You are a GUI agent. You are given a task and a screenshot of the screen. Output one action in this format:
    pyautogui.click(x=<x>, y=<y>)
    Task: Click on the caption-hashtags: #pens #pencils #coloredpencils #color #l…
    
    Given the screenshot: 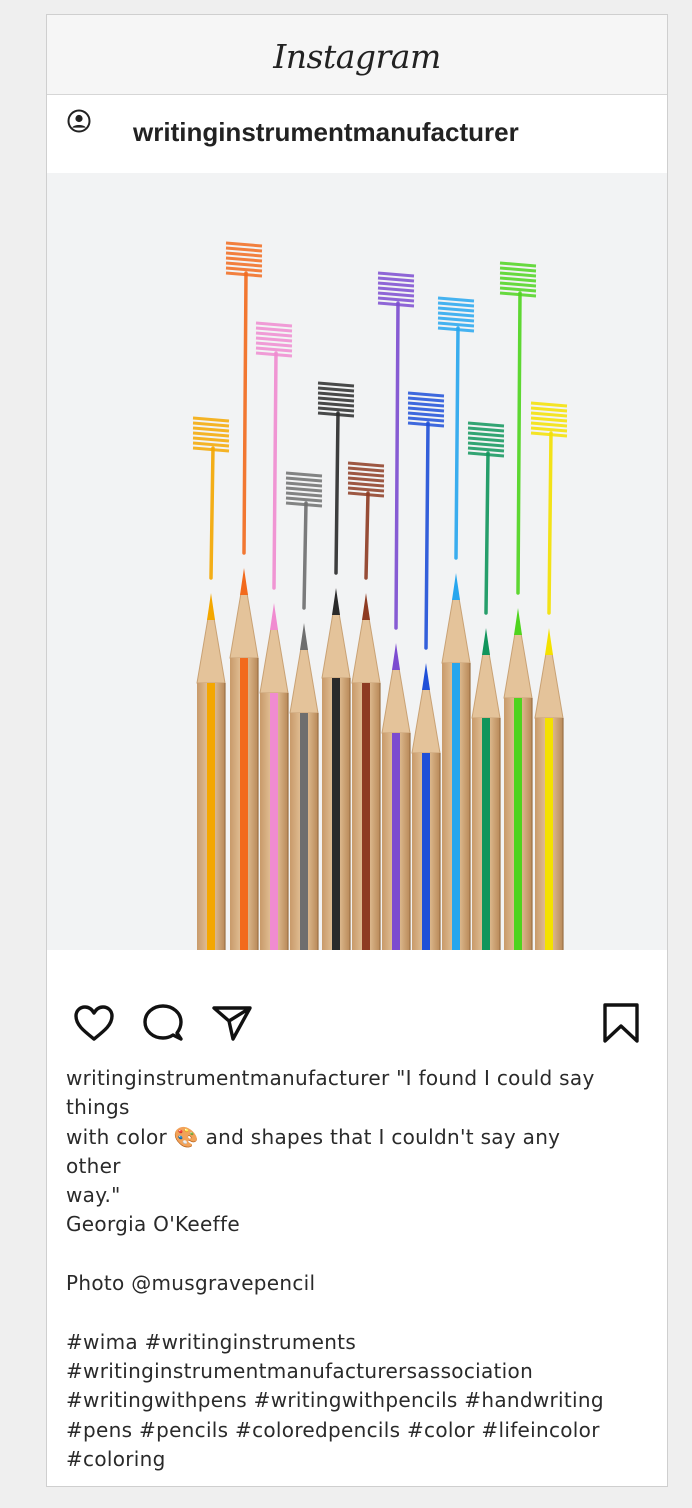 What is the action you would take?
    pyautogui.click(x=356, y=1430)
    